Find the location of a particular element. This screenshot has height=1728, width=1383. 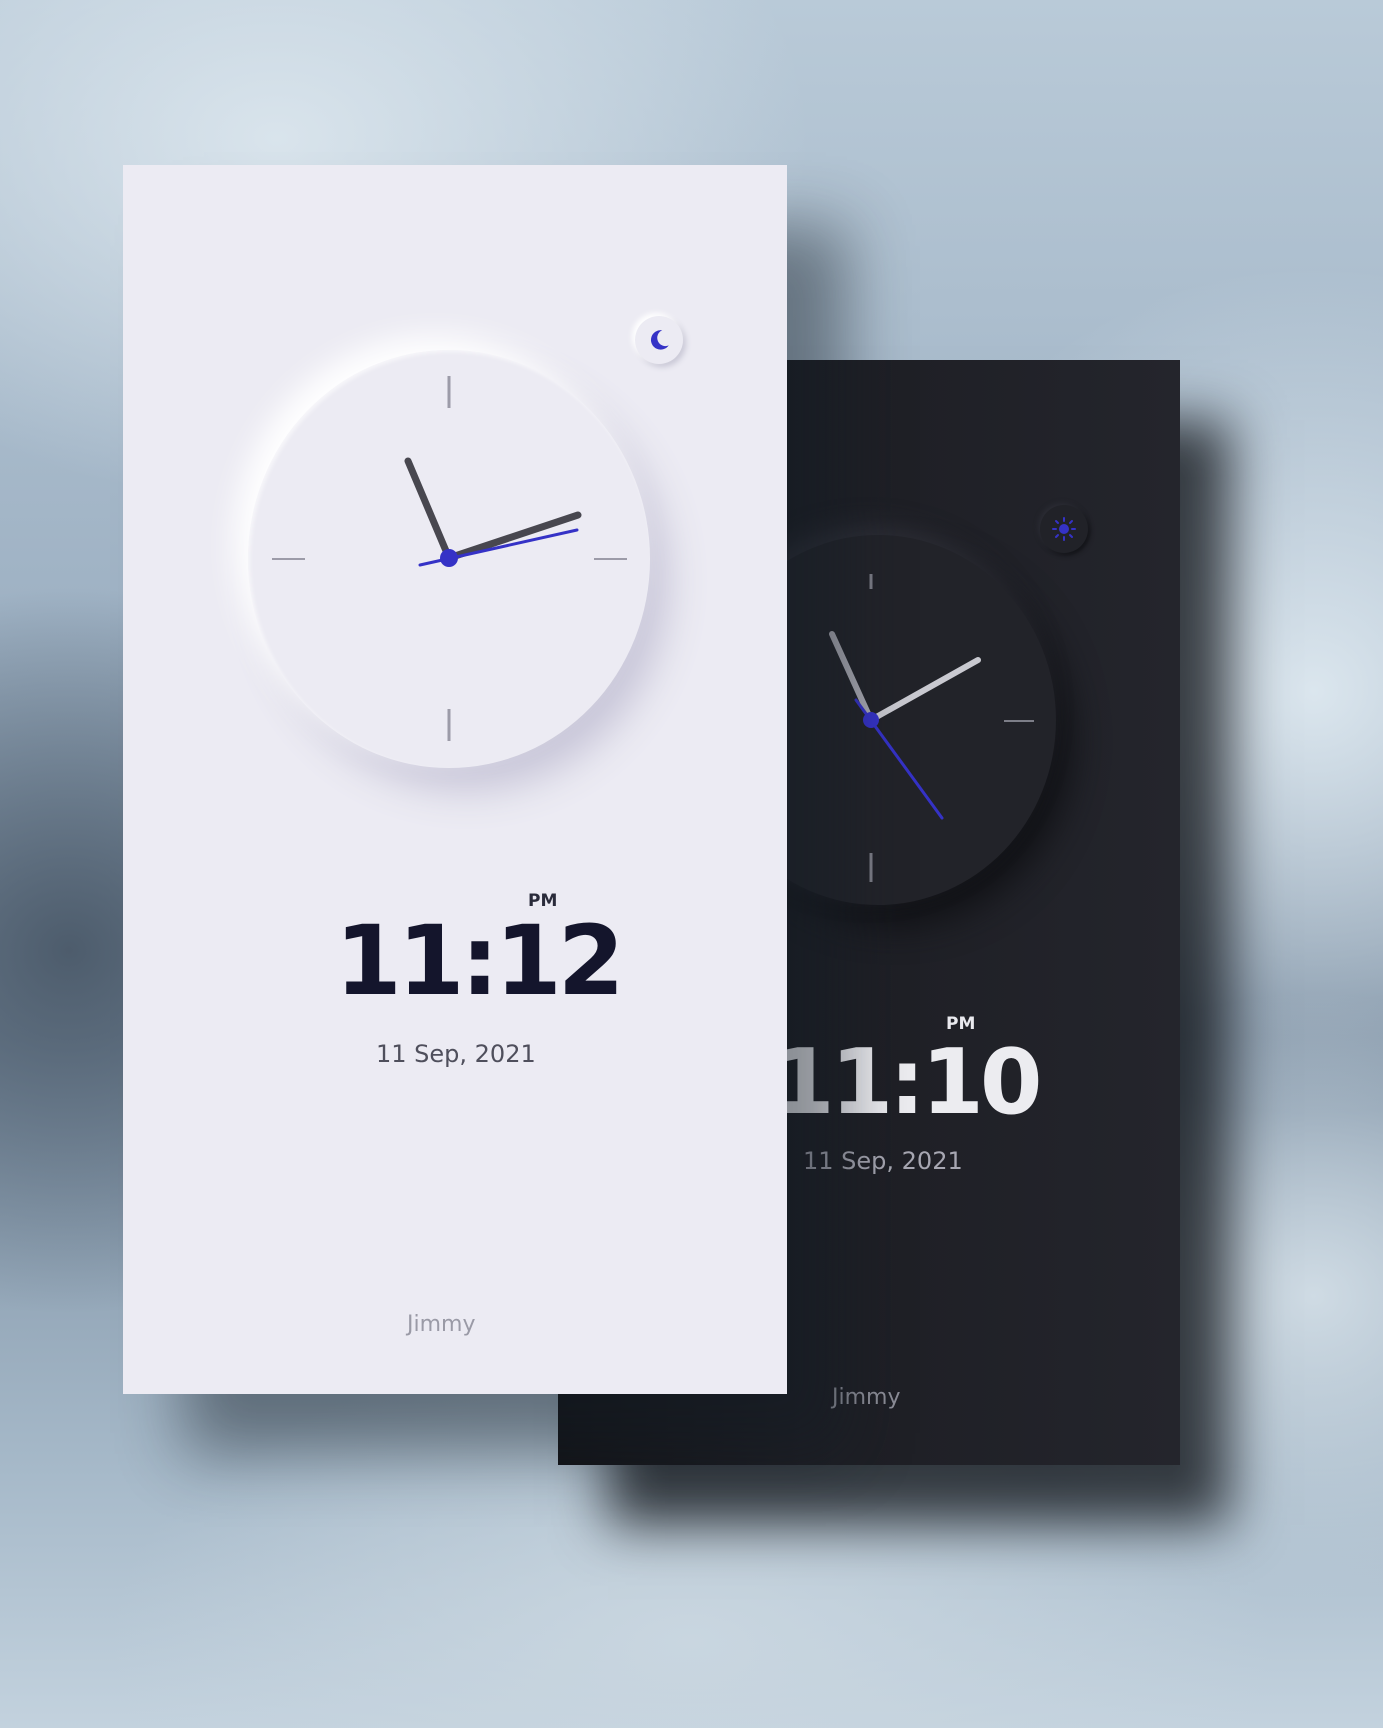

moon-icon is located at coordinates (659, 340).